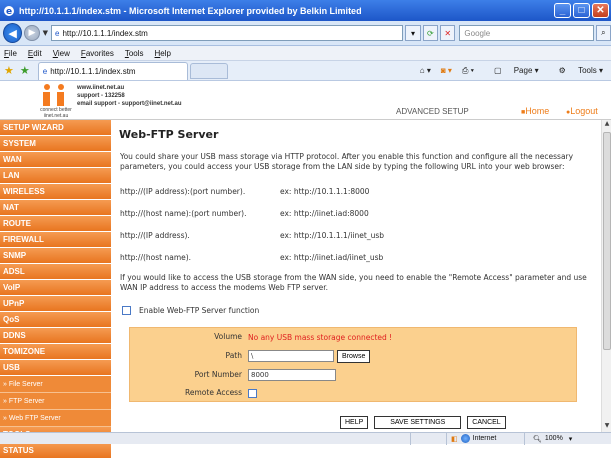 This screenshot has width=611, height=459. What do you see at coordinates (484, 438) in the screenshot?
I see `zone-label: Internet` at bounding box center [484, 438].